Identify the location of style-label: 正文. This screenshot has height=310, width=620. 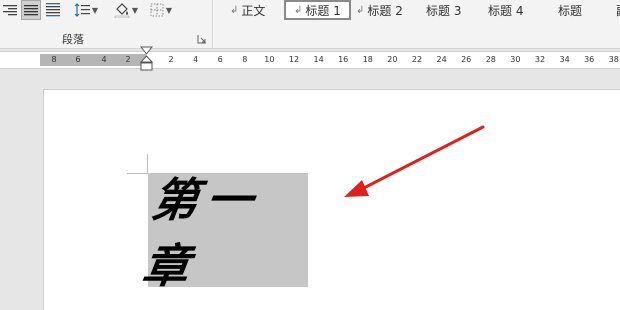
(253, 10).